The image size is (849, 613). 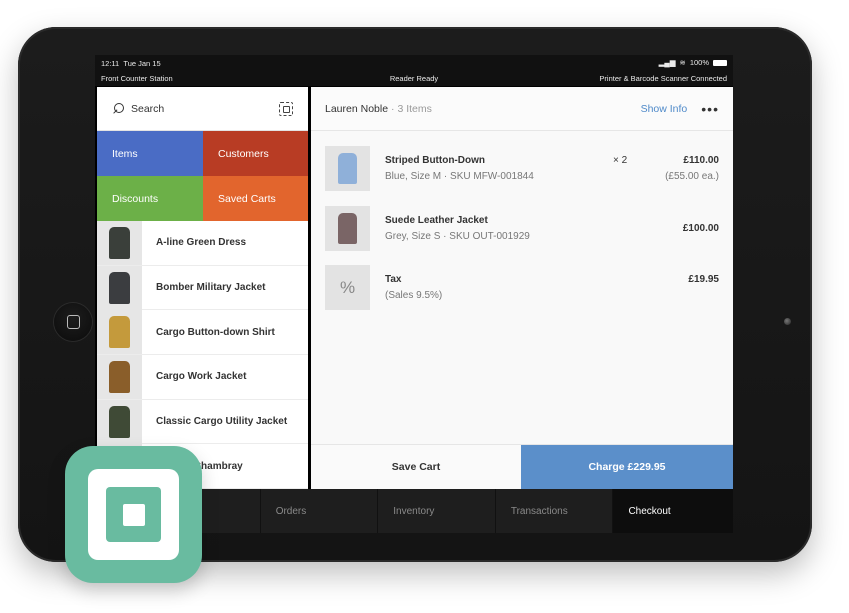 What do you see at coordinates (437, 511) in the screenshot?
I see `tab-inventory: Inventory` at bounding box center [437, 511].